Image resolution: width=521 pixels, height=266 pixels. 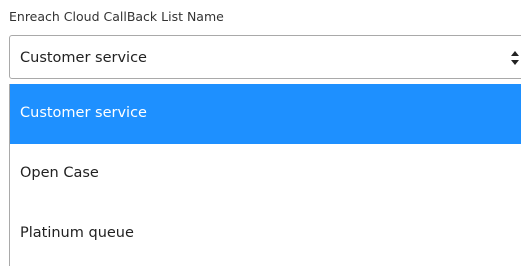 What do you see at coordinates (59, 173) in the screenshot?
I see `option-label: Open Case` at bounding box center [59, 173].